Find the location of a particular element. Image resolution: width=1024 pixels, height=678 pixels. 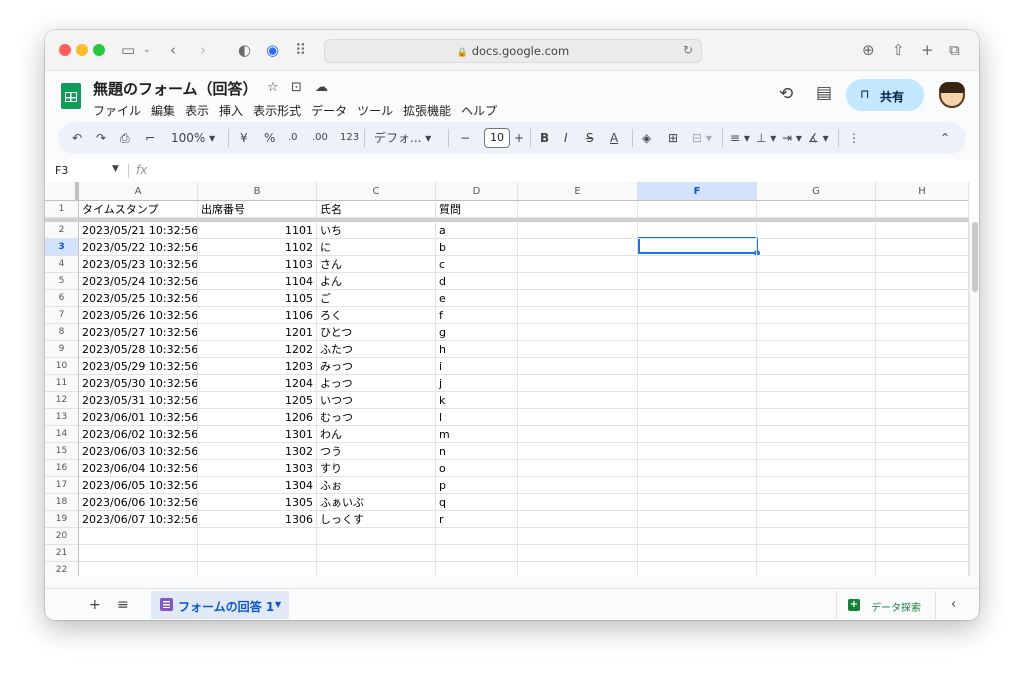

cell-e3 is located at coordinates (578, 247).